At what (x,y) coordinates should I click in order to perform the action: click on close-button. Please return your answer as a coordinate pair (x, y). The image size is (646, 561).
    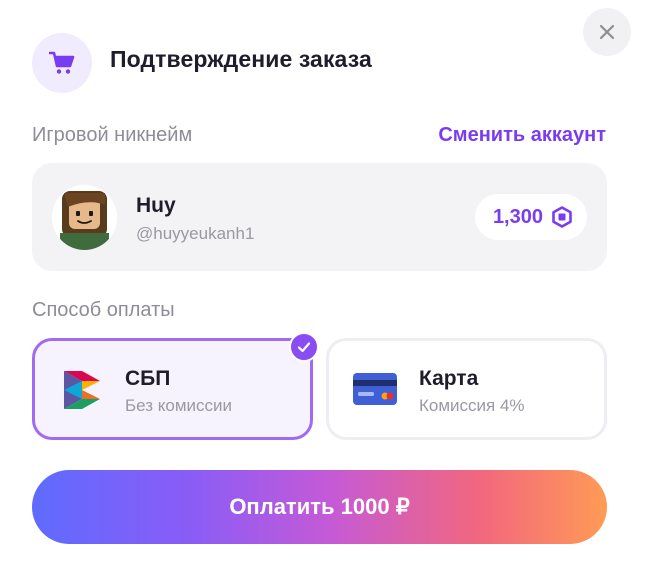
    Looking at the image, I should click on (607, 32).